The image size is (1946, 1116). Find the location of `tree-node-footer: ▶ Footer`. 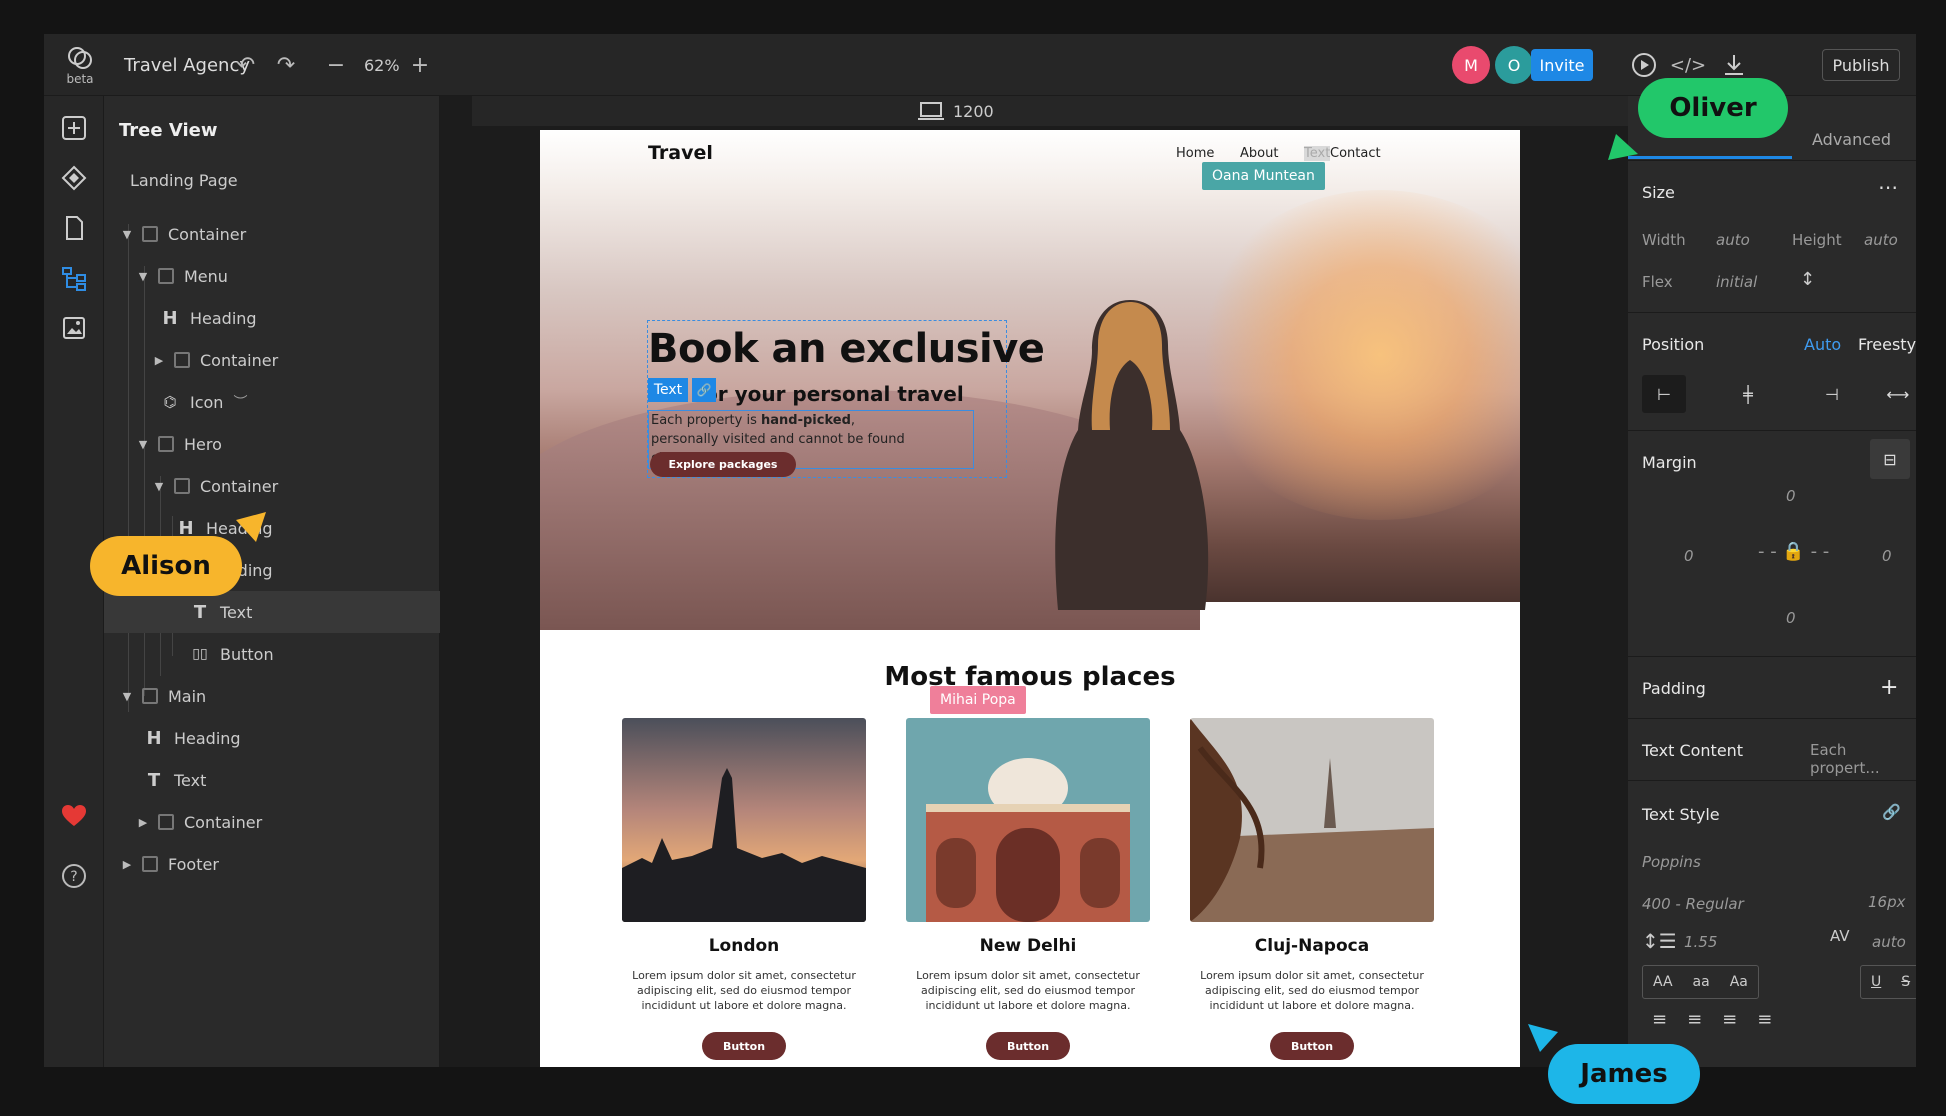

tree-node-footer: ▶ Footer is located at coordinates (272, 864).